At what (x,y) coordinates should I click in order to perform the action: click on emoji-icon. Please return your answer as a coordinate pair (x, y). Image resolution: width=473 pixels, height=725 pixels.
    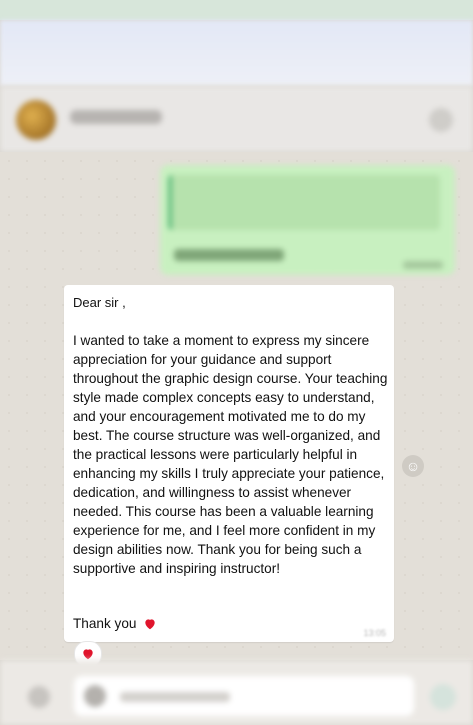
    Looking at the image, I should click on (39, 697).